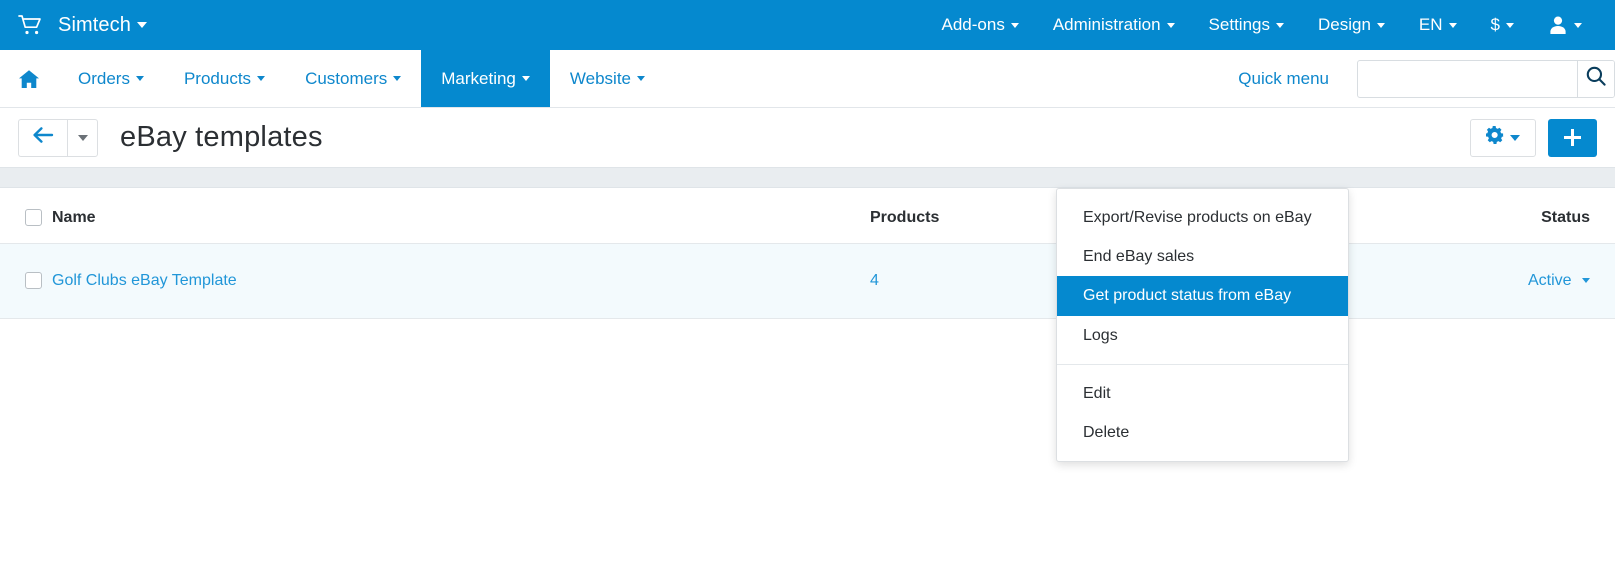 Image resolution: width=1615 pixels, height=565 pixels. Describe the element at coordinates (1202, 296) in the screenshot. I see `menu-item-get-product-status: Get product status from eBay` at that location.